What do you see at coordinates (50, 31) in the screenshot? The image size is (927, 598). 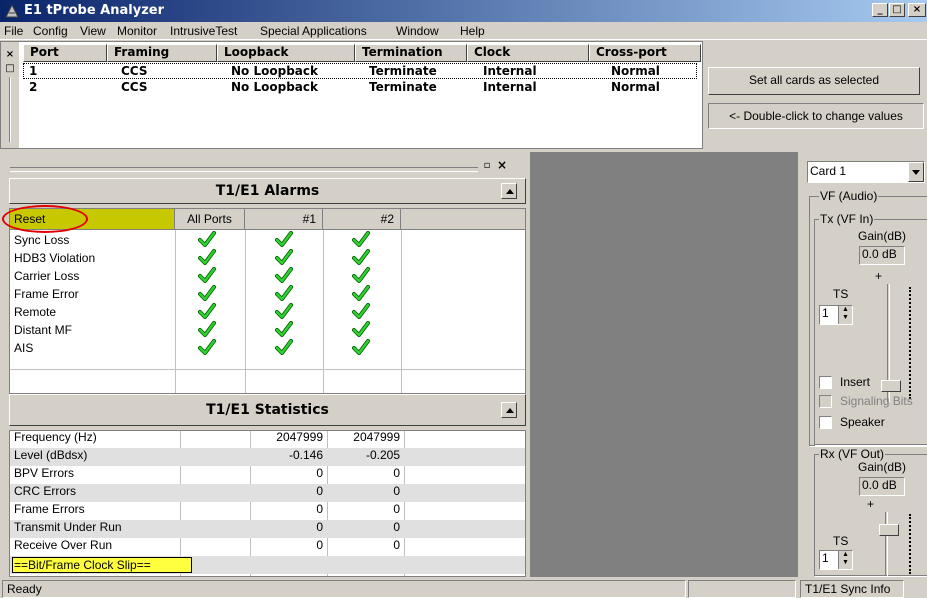 I see `menu-config: Config` at bounding box center [50, 31].